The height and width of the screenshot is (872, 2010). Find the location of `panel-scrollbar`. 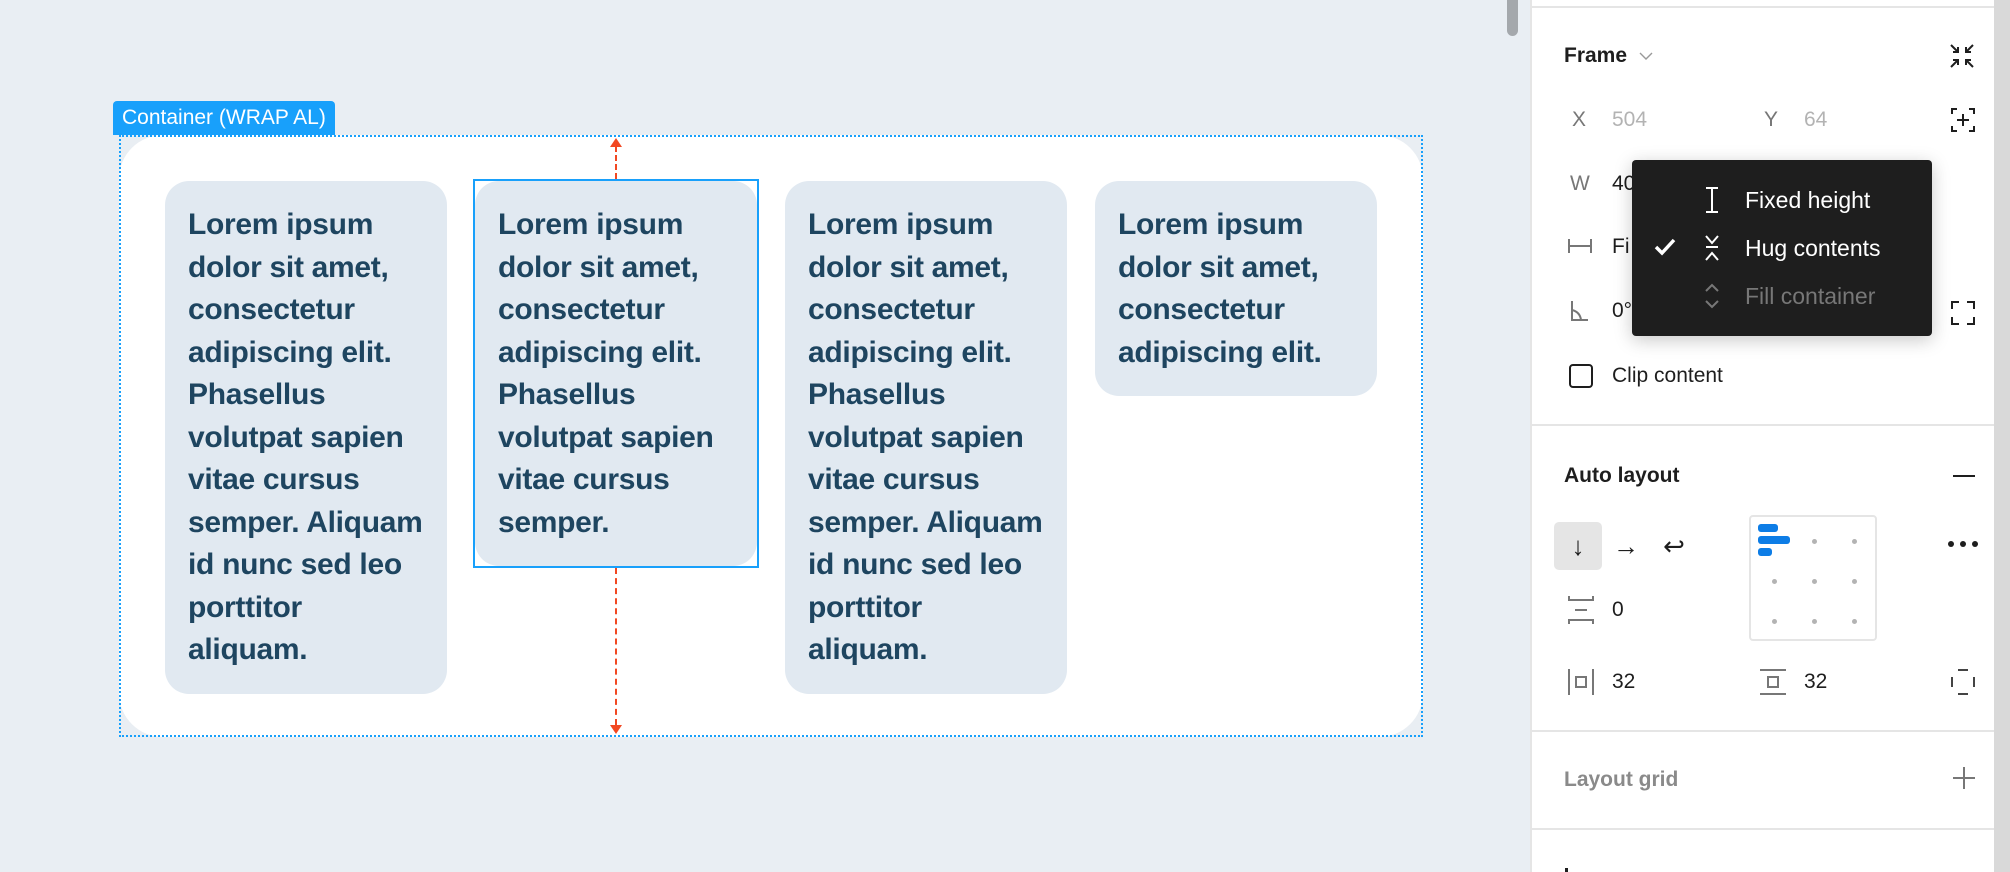

panel-scrollbar is located at coordinates (2002, 436).